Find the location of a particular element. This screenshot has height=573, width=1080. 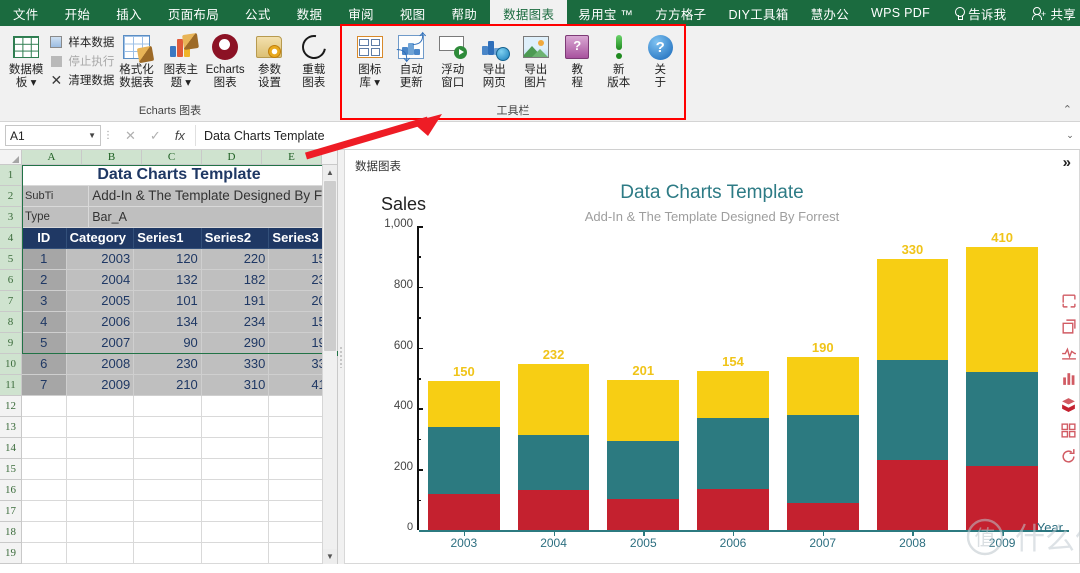

name-box: A1 ▼ is located at coordinates (53, 135).